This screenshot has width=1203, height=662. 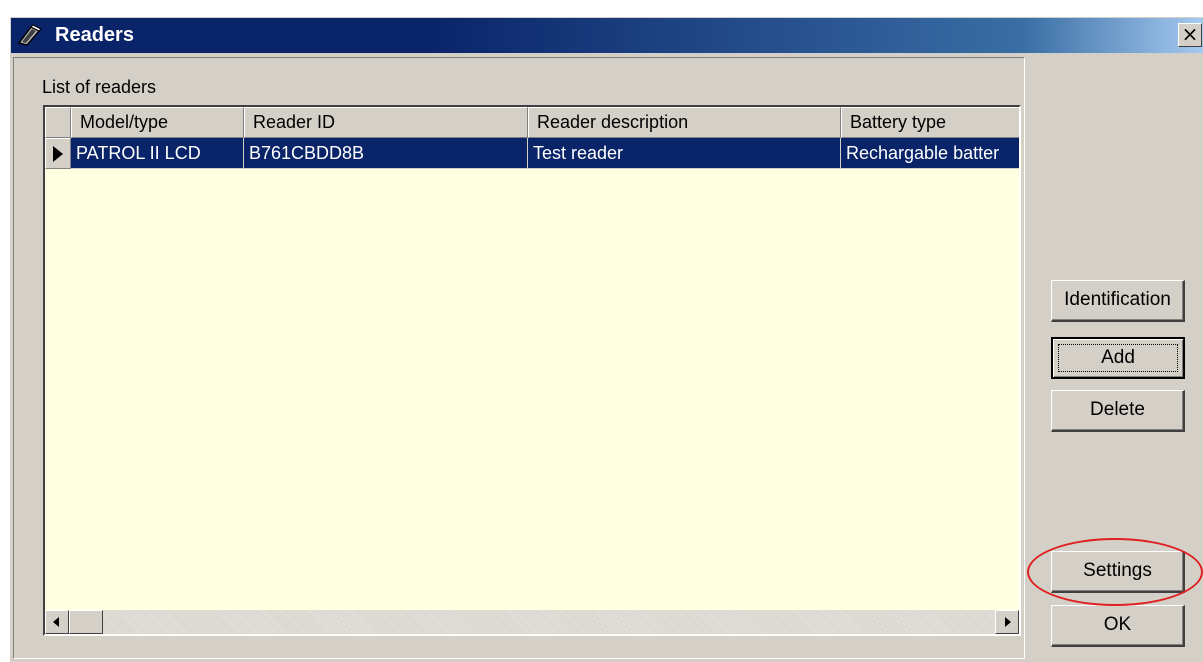 What do you see at coordinates (99, 87) in the screenshot?
I see `list-label: List of readers` at bounding box center [99, 87].